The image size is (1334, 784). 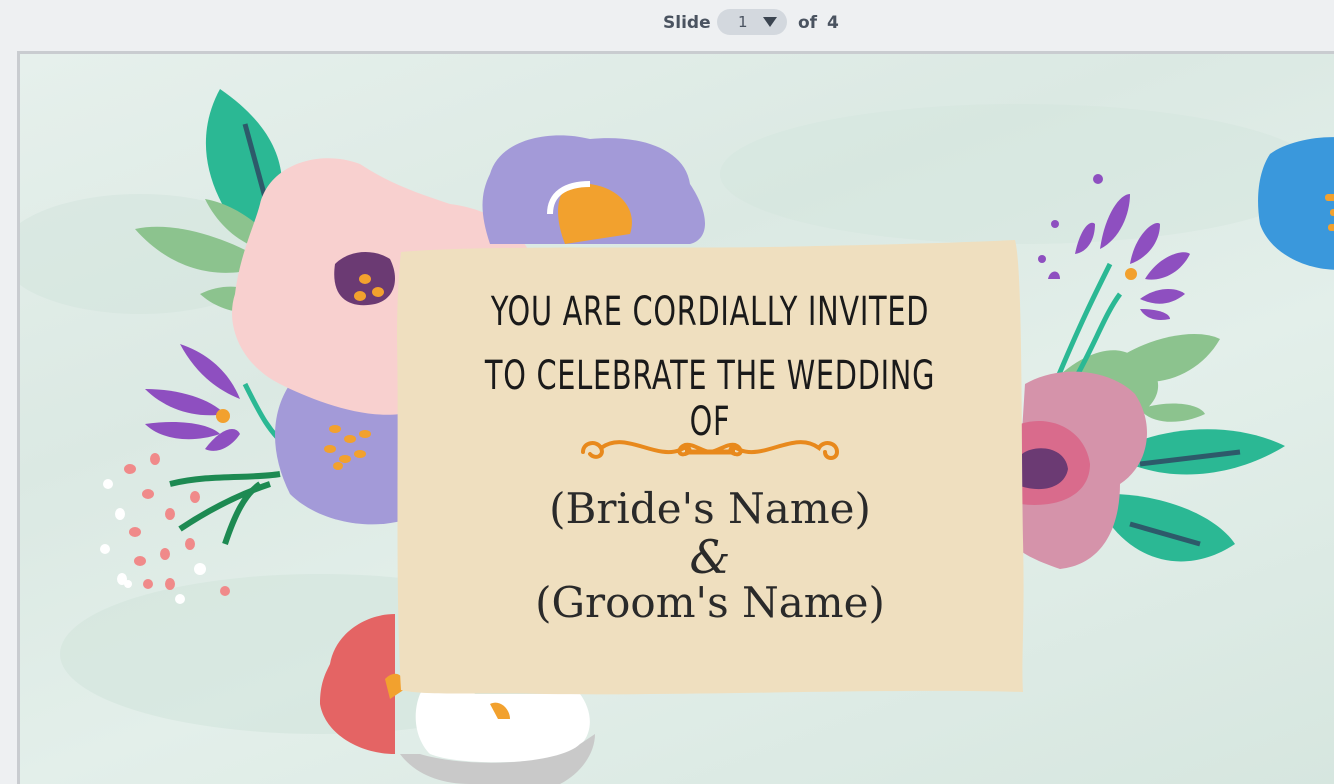 I want to click on slide-number-select: 1, so click(x=752, y=22).